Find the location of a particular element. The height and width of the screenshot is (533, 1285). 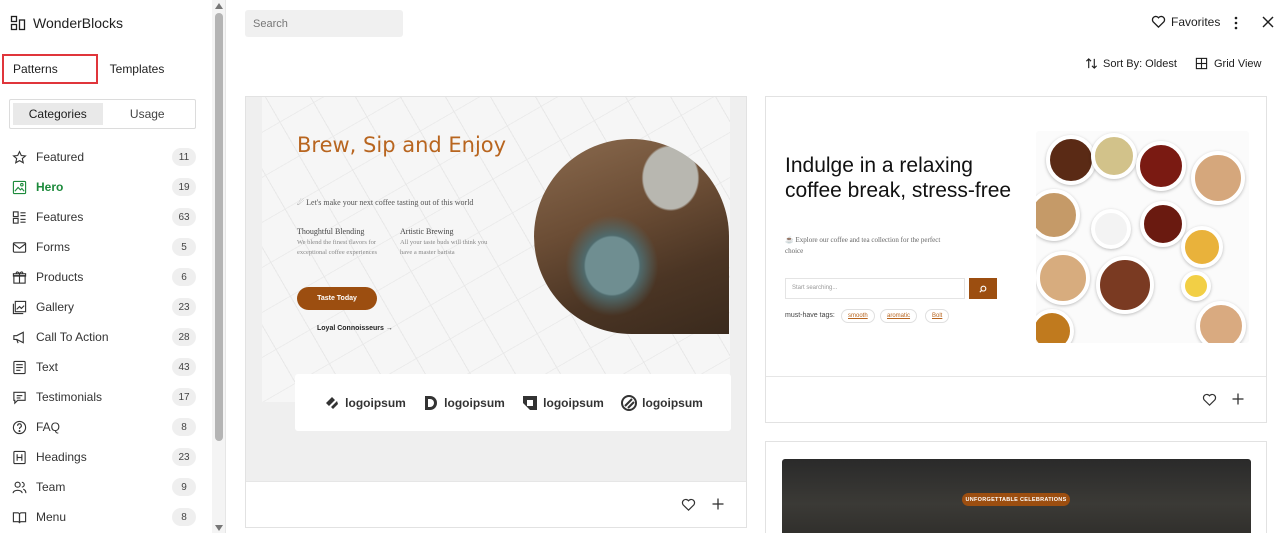

grid-view-button: Grid View is located at coordinates (1228, 63).